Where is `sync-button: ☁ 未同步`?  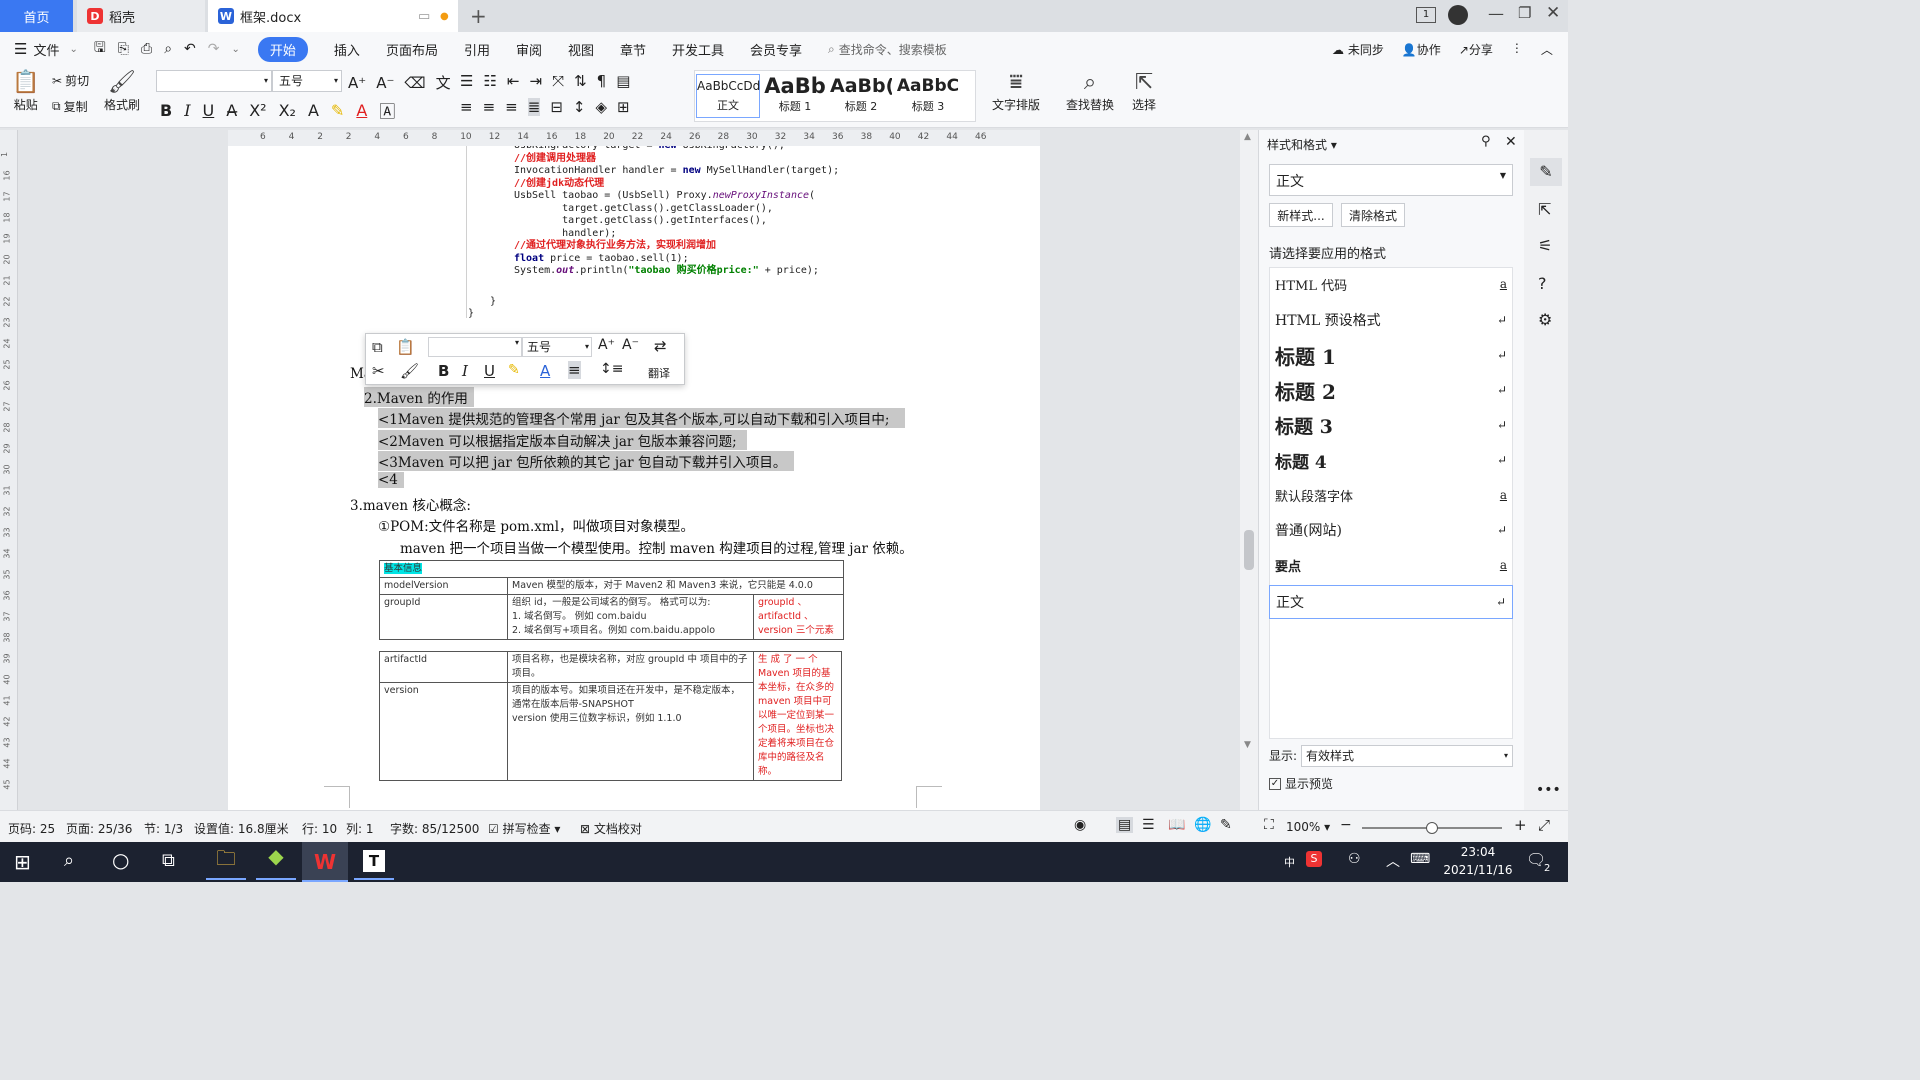 sync-button: ☁ 未同步 is located at coordinates (1358, 49).